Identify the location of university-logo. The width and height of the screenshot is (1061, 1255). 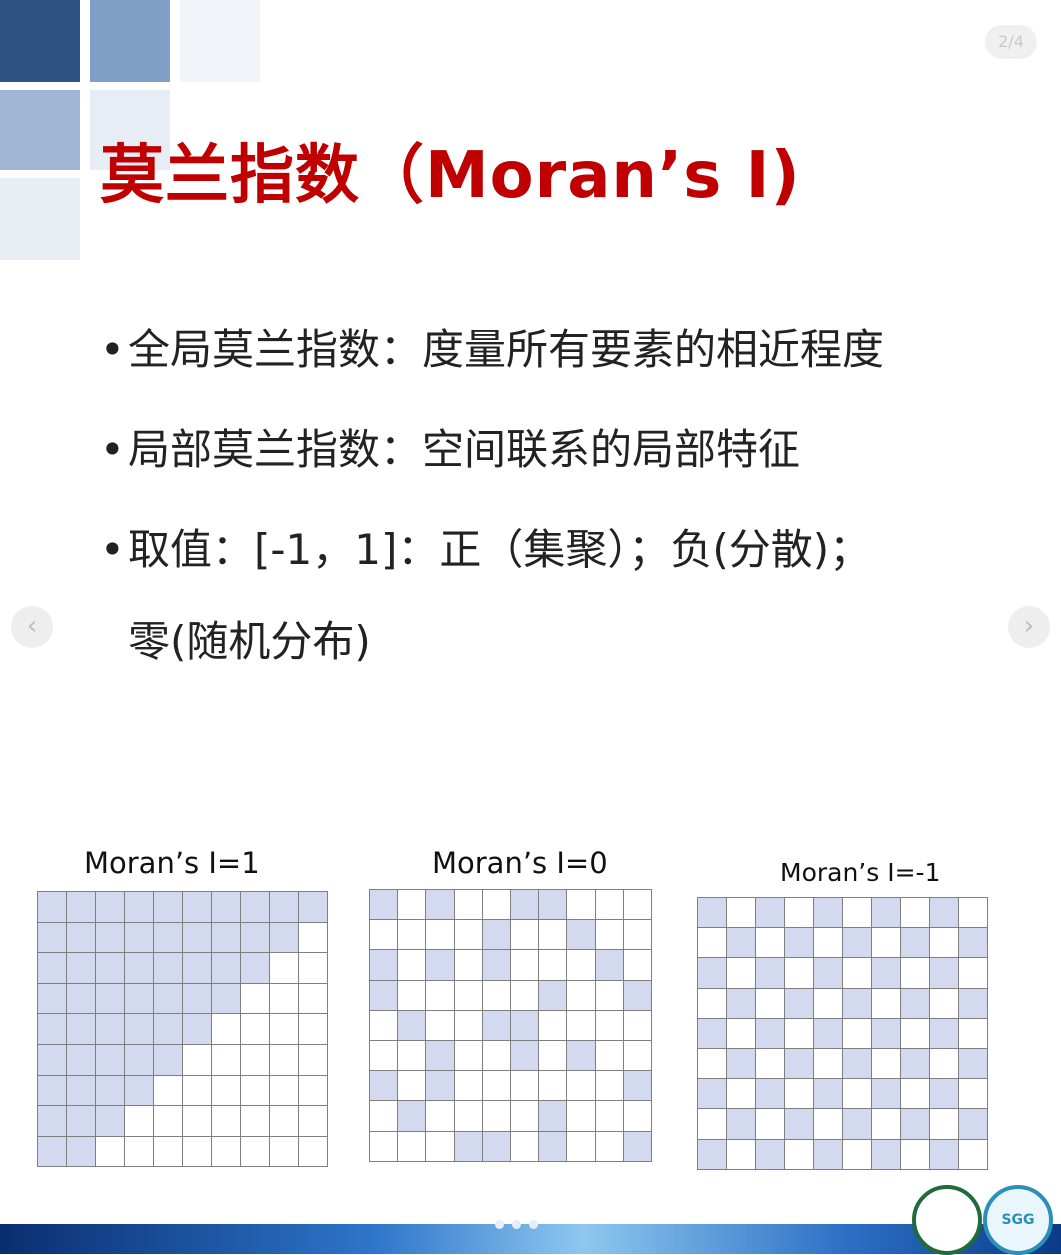
(947, 1220).